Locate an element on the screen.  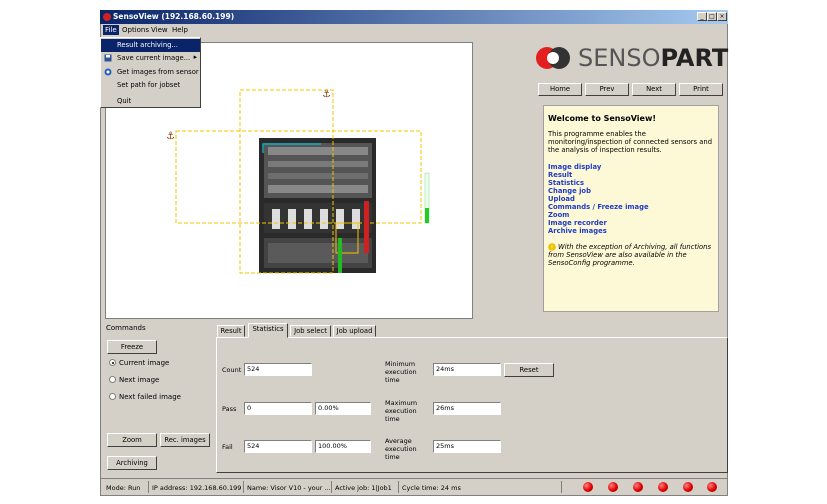
fail-field: 524 is located at coordinates (278, 446).